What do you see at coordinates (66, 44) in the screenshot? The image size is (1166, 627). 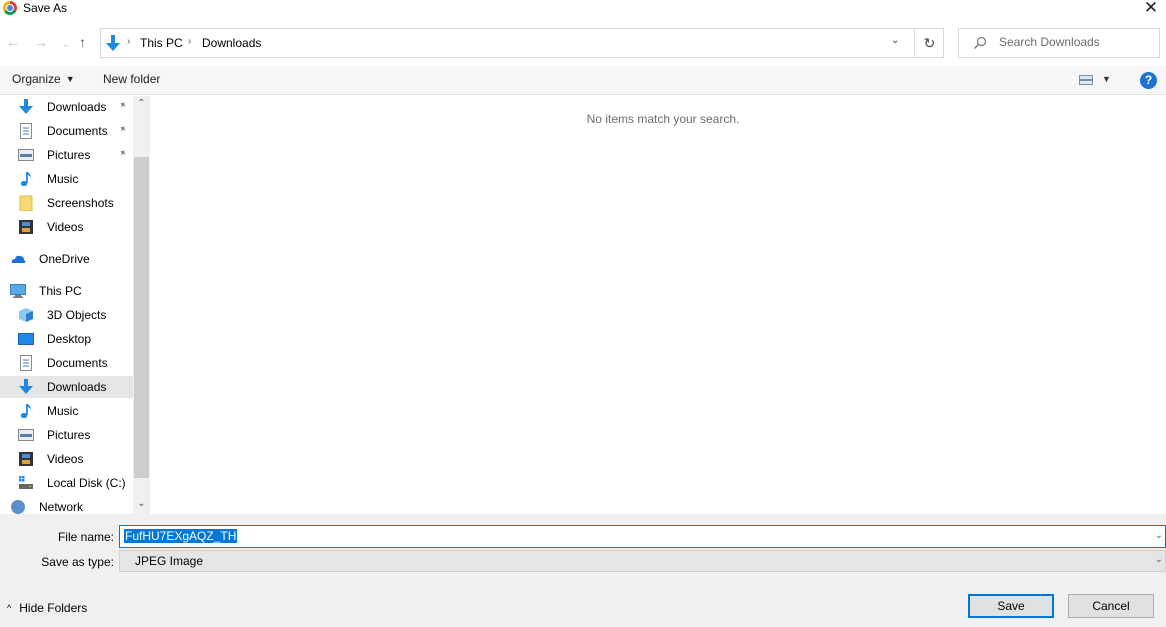 I see `recent-locations-button: ⌄` at bounding box center [66, 44].